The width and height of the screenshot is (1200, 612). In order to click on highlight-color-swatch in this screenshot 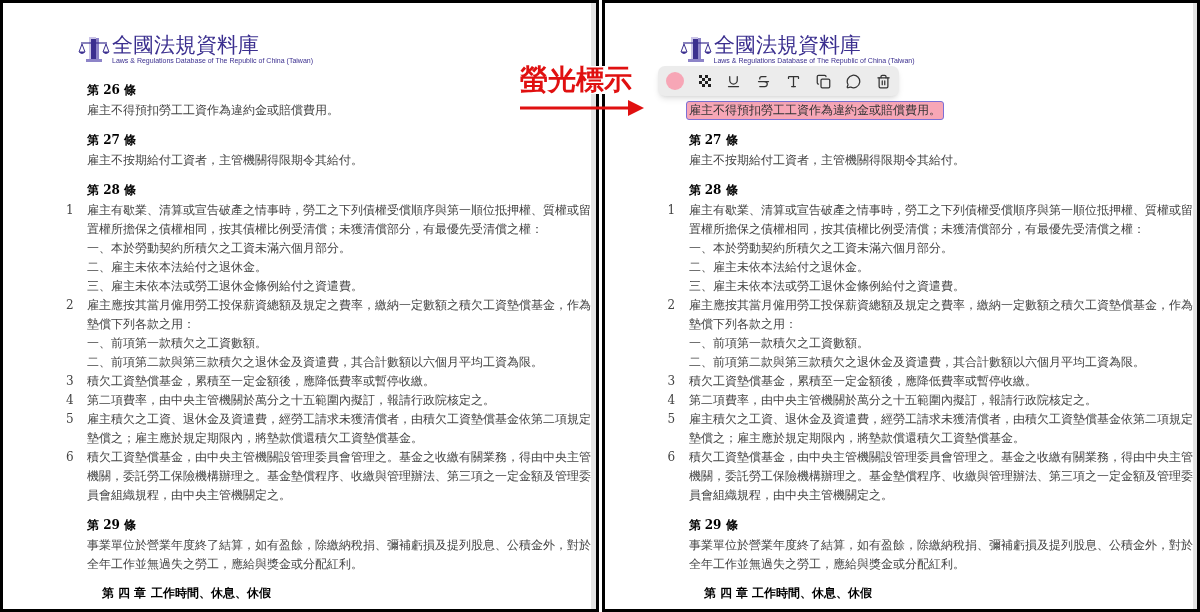, I will do `click(674, 81)`.